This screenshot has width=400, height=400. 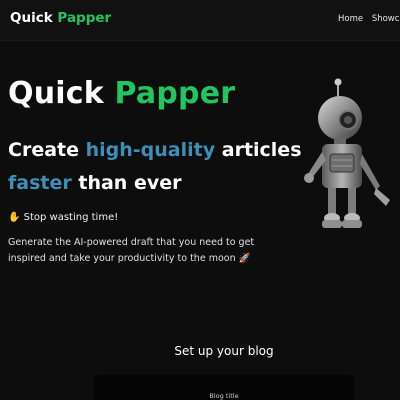 I want to click on blog-title-label: Blog title, so click(x=224, y=396).